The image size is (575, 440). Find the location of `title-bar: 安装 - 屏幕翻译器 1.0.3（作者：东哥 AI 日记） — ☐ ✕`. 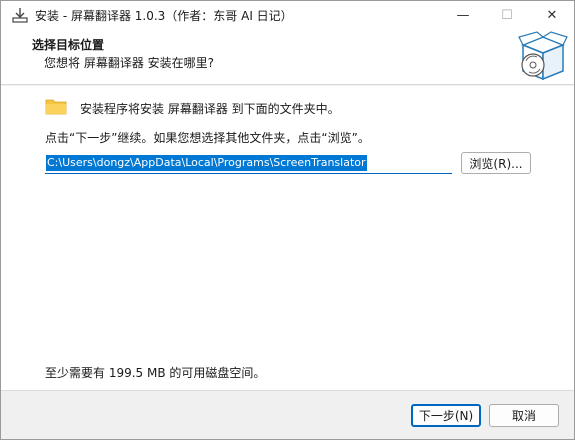

title-bar: 安装 - 屏幕翻译器 1.0.3（作者：东哥 AI 日记） — ☐ ✕ is located at coordinates (287, 15).